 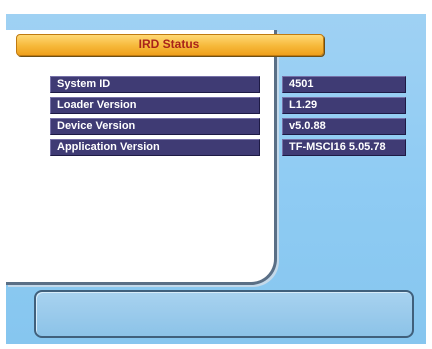 What do you see at coordinates (344, 126) in the screenshot?
I see `device-version-value: v5.0.88` at bounding box center [344, 126].